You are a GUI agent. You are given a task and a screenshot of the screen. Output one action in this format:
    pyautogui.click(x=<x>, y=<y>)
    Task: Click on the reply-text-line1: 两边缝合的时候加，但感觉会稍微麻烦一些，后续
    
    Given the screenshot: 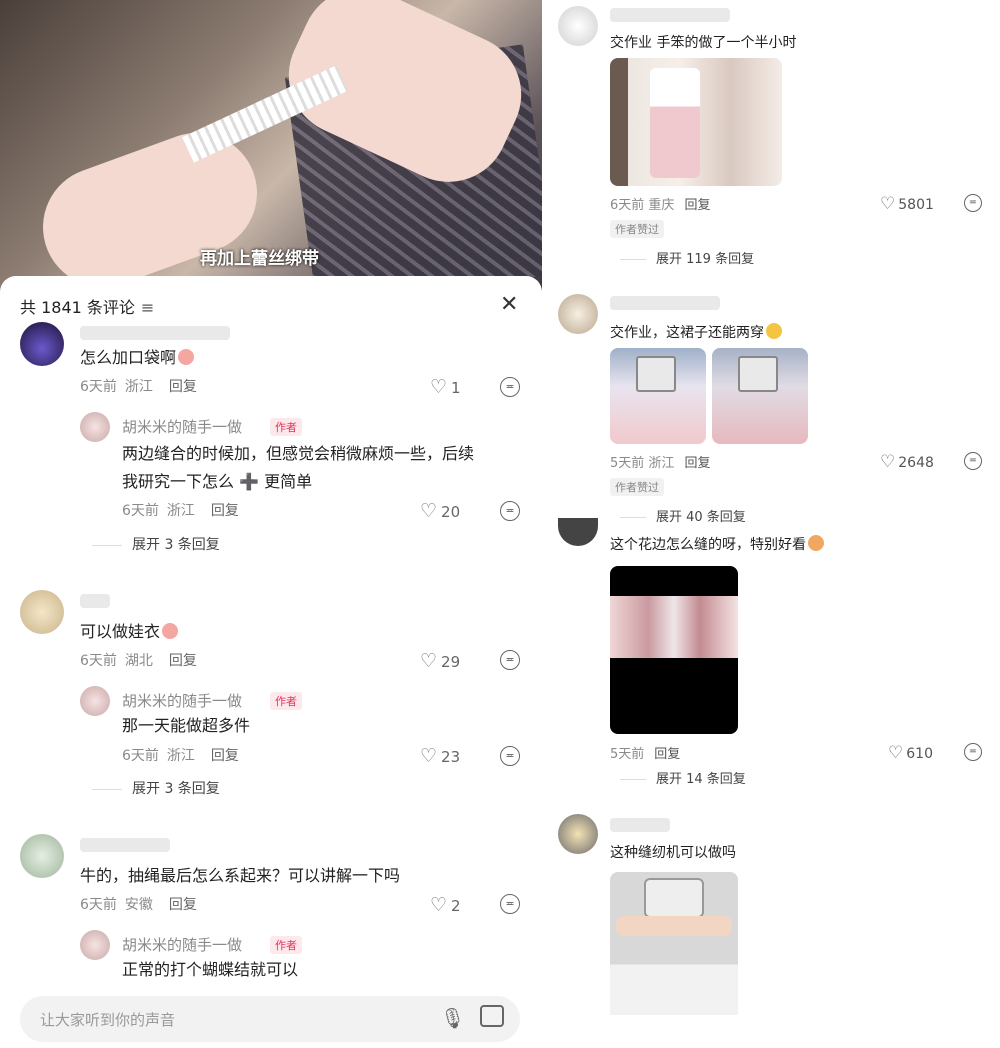 What is the action you would take?
    pyautogui.click(x=298, y=453)
    